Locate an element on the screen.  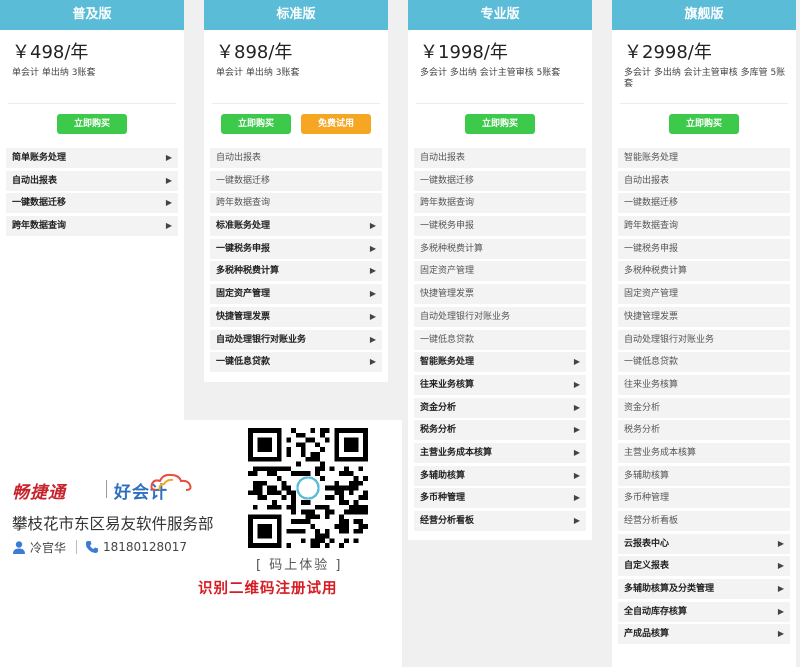
feature-label: 自定义报表 is located at coordinates (647, 566).